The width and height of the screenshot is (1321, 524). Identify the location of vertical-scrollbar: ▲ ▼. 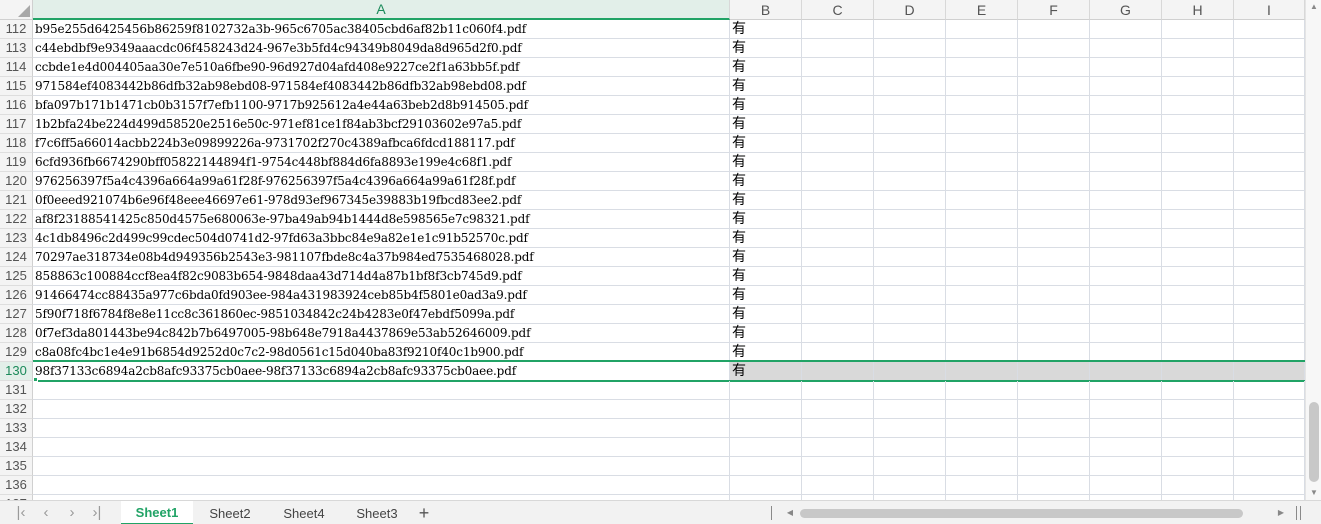
(1313, 250).